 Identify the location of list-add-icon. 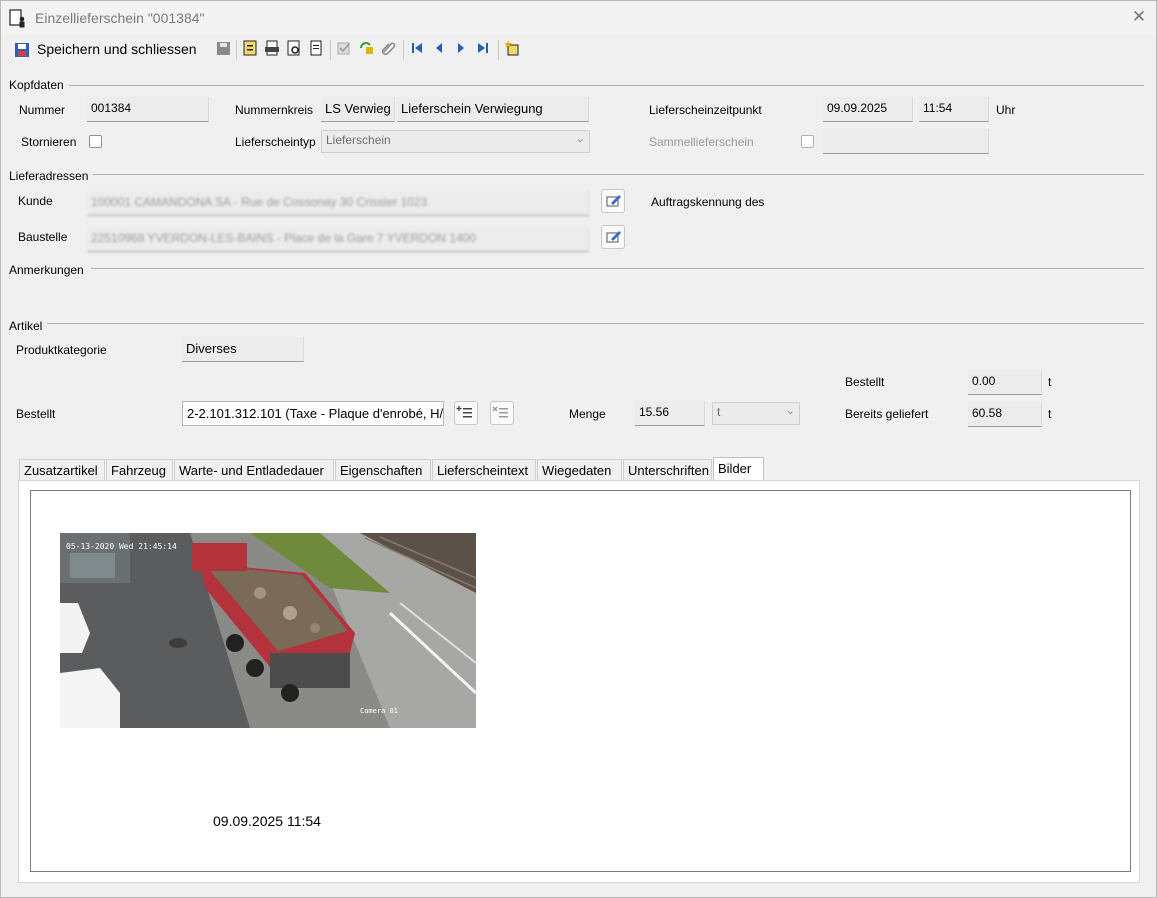
(464, 412).